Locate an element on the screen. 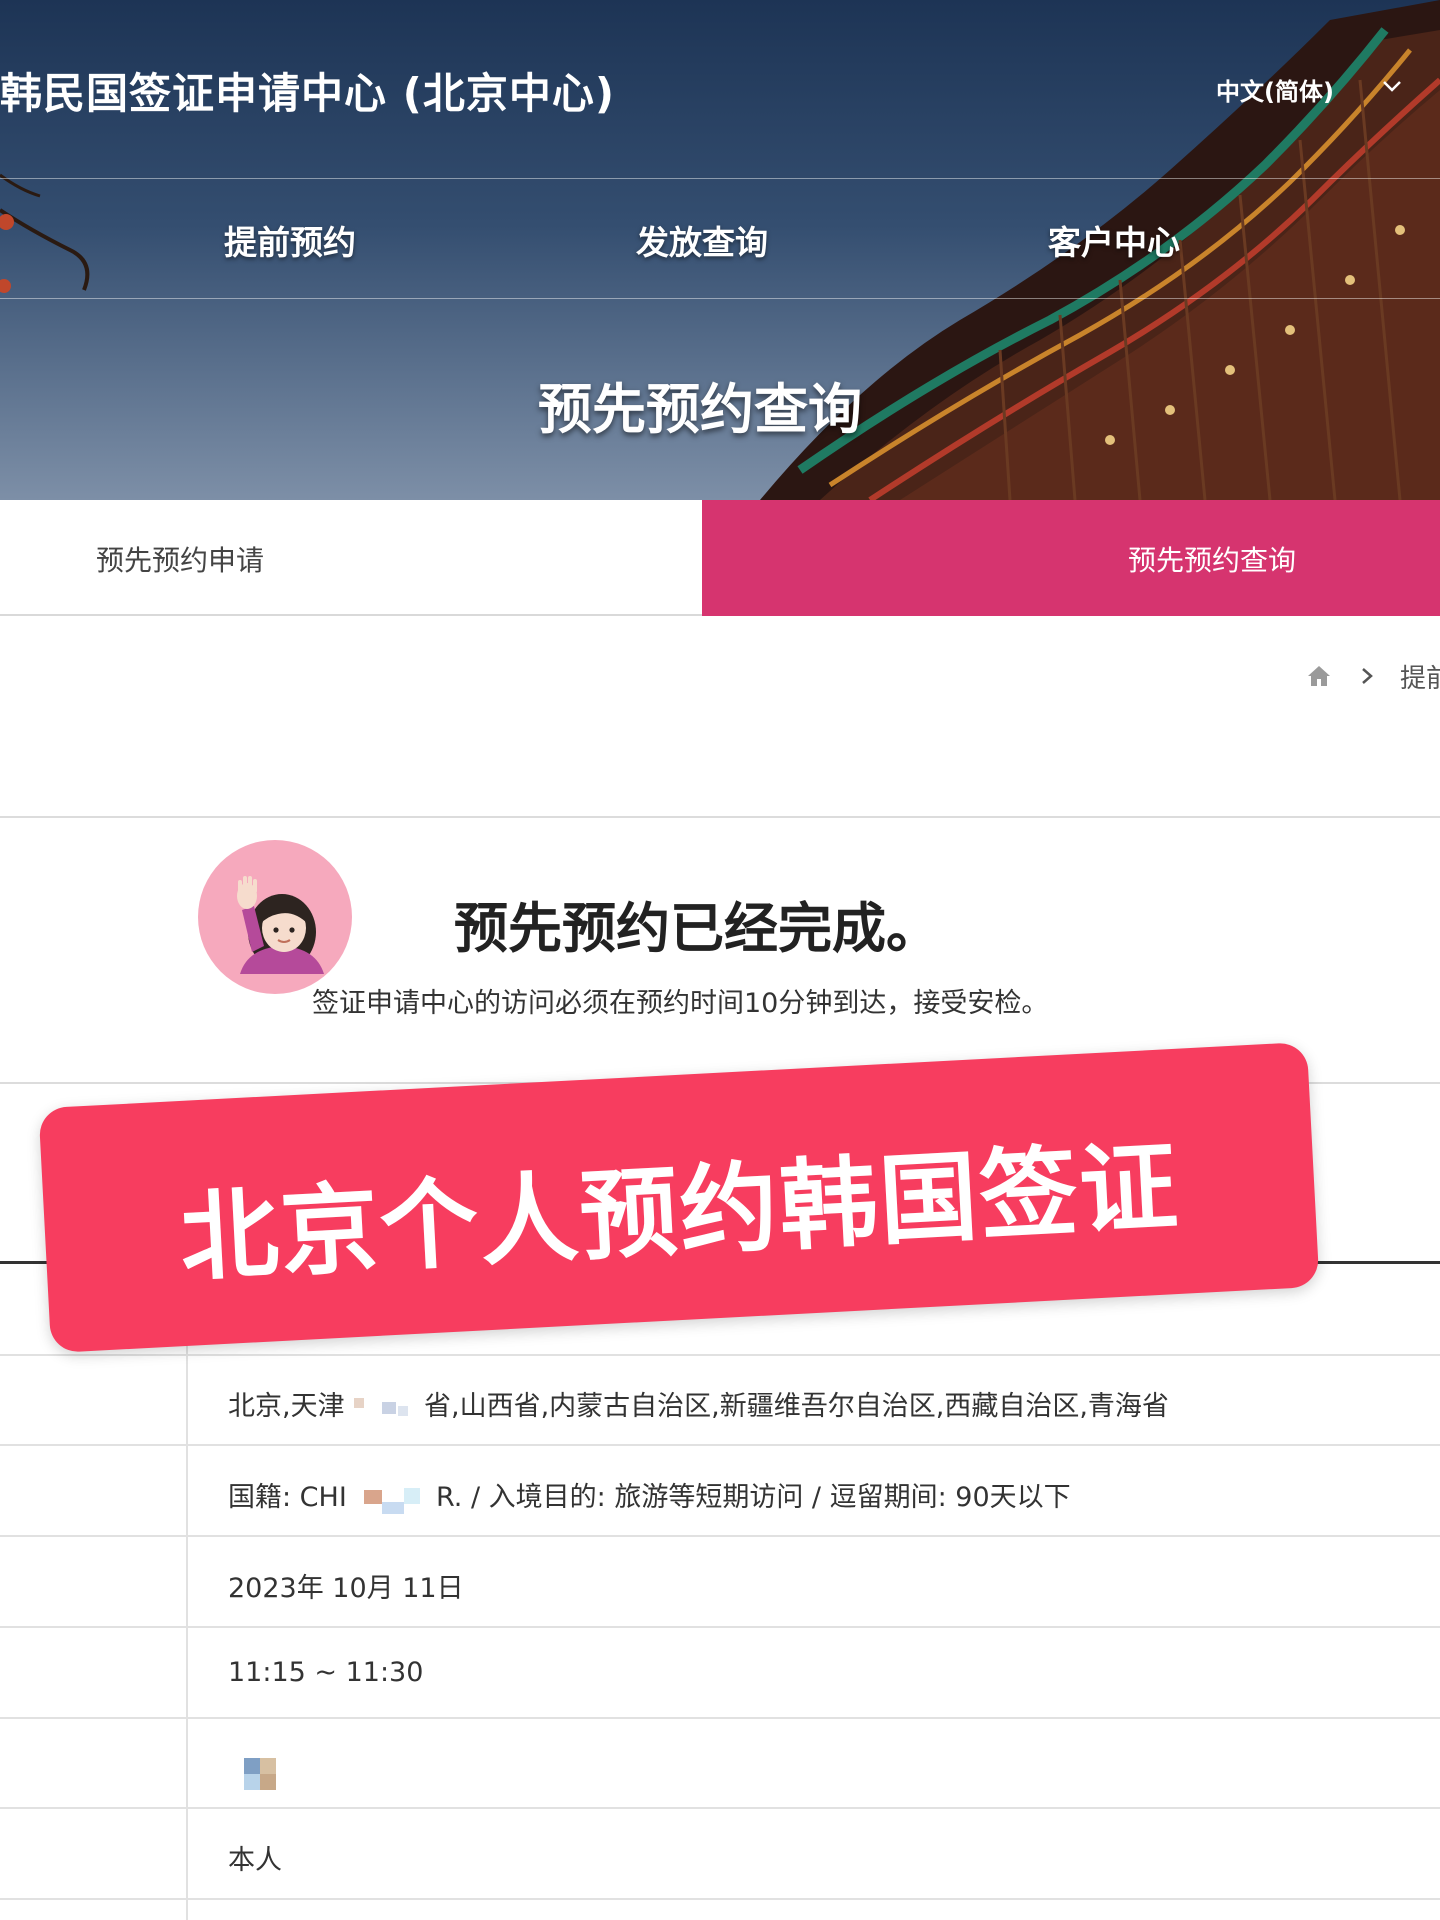  section-top-divider is located at coordinates (720, 817).